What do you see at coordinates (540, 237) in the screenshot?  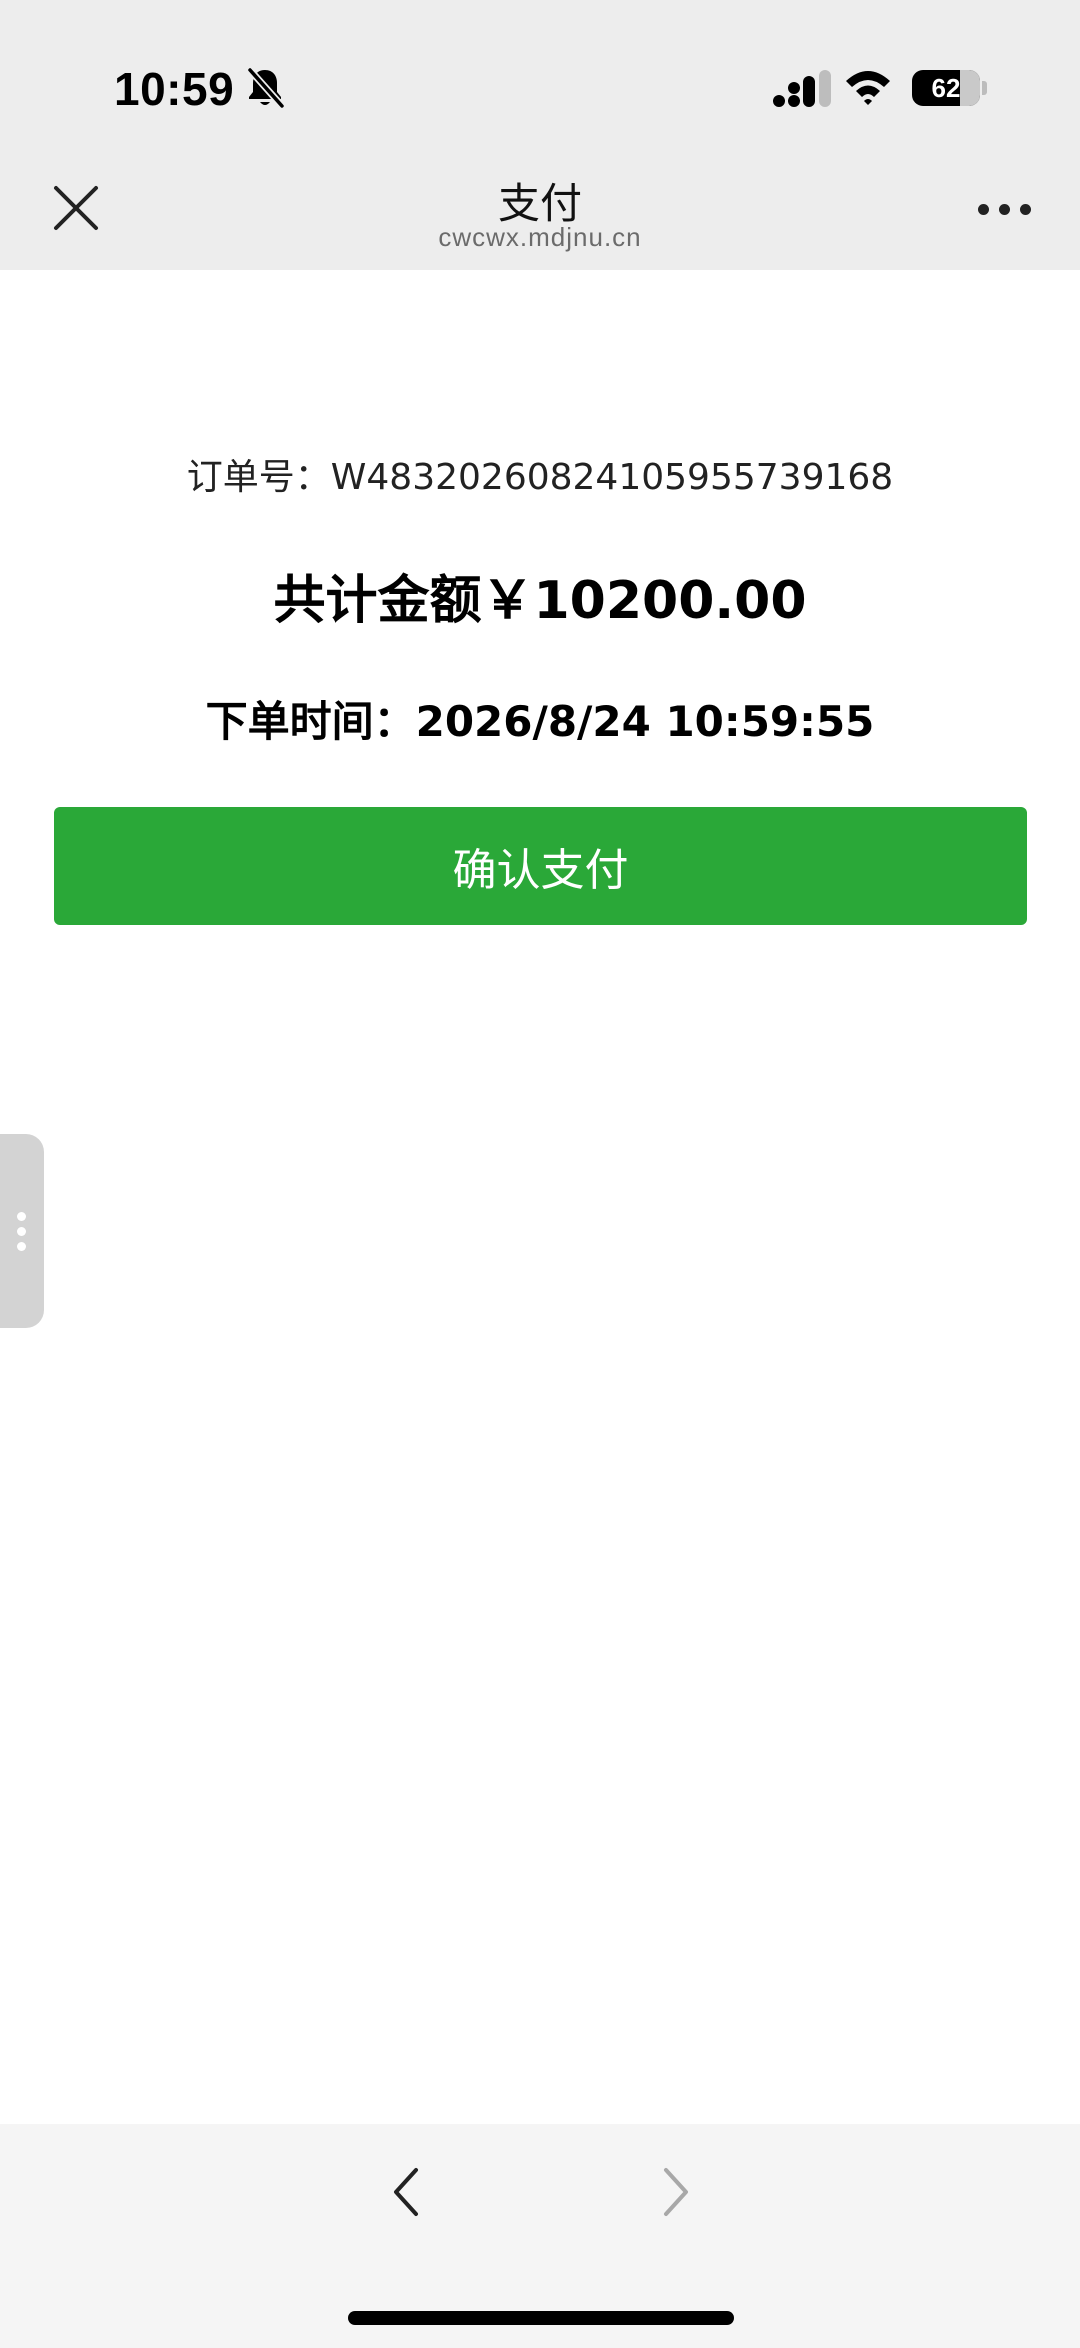 I see `page-url: cwcwx.mdjnu.cn` at bounding box center [540, 237].